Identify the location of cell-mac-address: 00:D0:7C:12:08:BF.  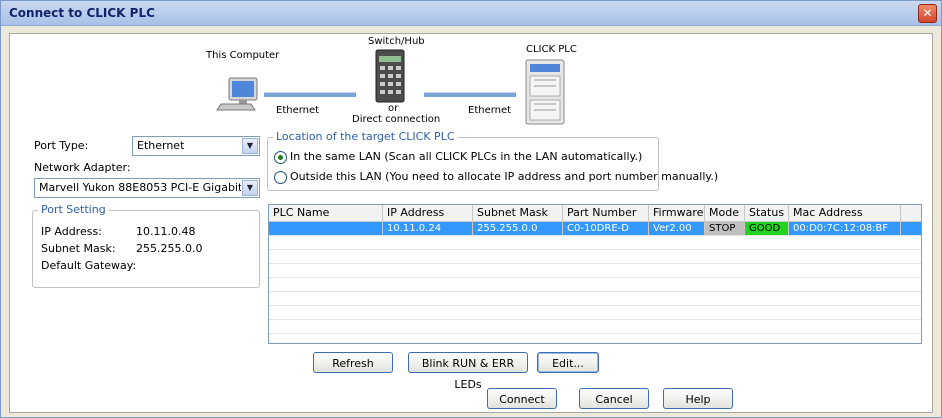
(845, 228).